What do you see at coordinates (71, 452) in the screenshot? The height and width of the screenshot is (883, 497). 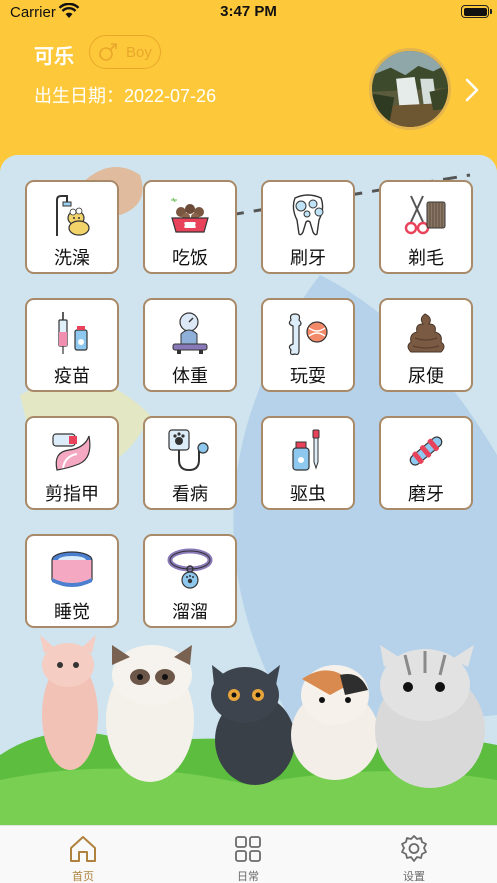 I see `nail-clipper-icon` at bounding box center [71, 452].